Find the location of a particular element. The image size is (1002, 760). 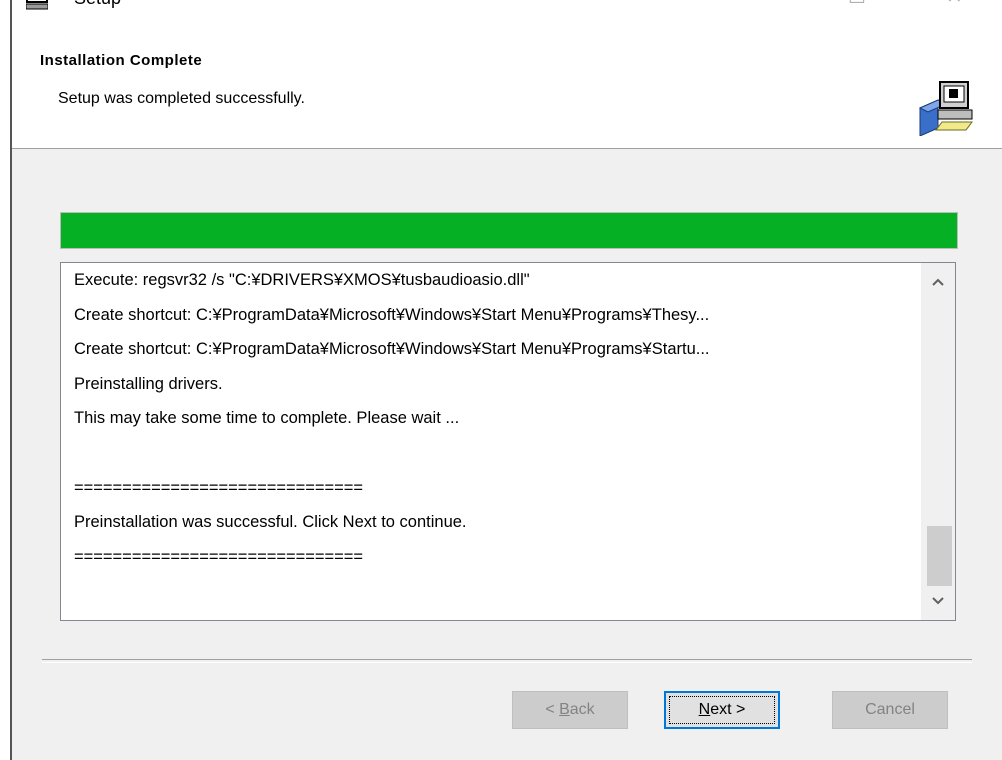

page-subtitle: Setup was completed successfully. is located at coordinates (181, 98).